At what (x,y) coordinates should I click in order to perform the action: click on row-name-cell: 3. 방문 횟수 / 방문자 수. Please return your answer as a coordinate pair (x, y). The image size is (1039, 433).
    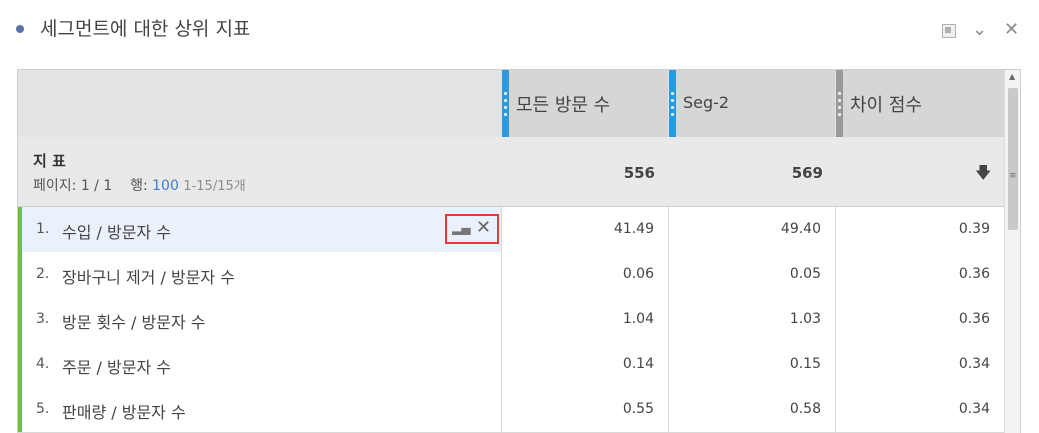
    Looking at the image, I should click on (262, 319).